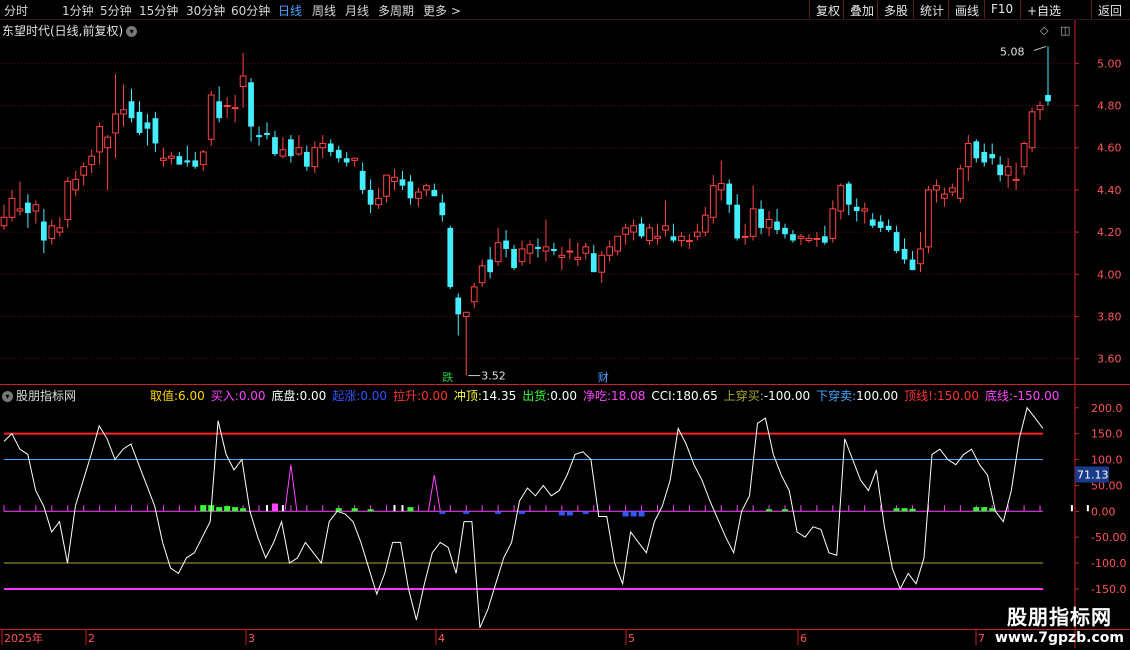 The image size is (1130, 650). Describe the element at coordinates (116, 10) in the screenshot. I see `tab-period-5min: 5分钟` at that location.